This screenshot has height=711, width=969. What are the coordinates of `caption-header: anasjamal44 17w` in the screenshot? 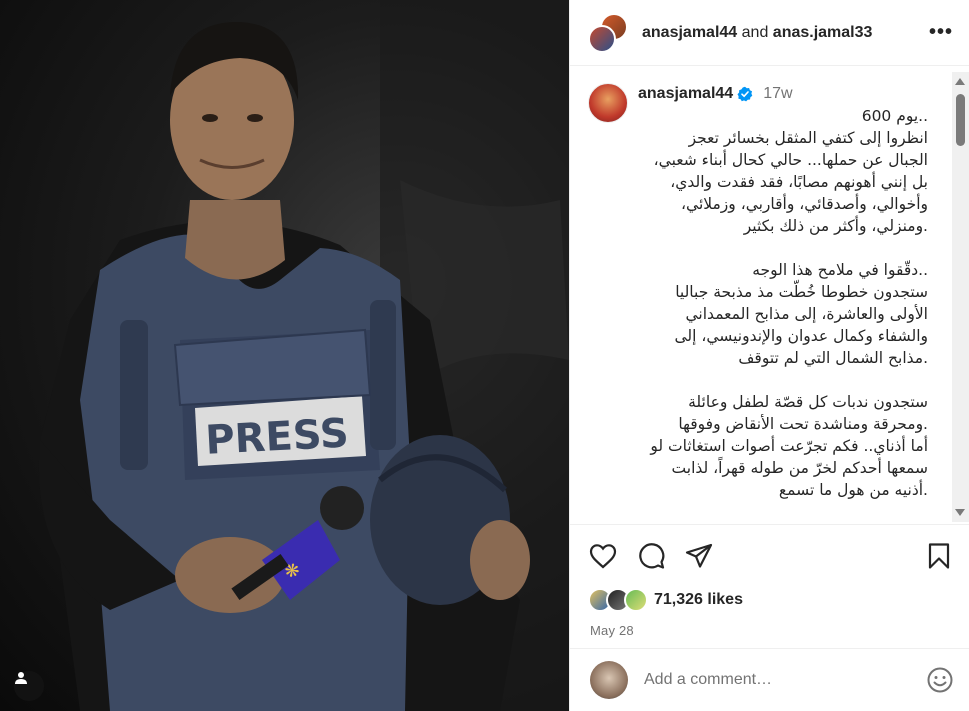 It's located at (789, 94).